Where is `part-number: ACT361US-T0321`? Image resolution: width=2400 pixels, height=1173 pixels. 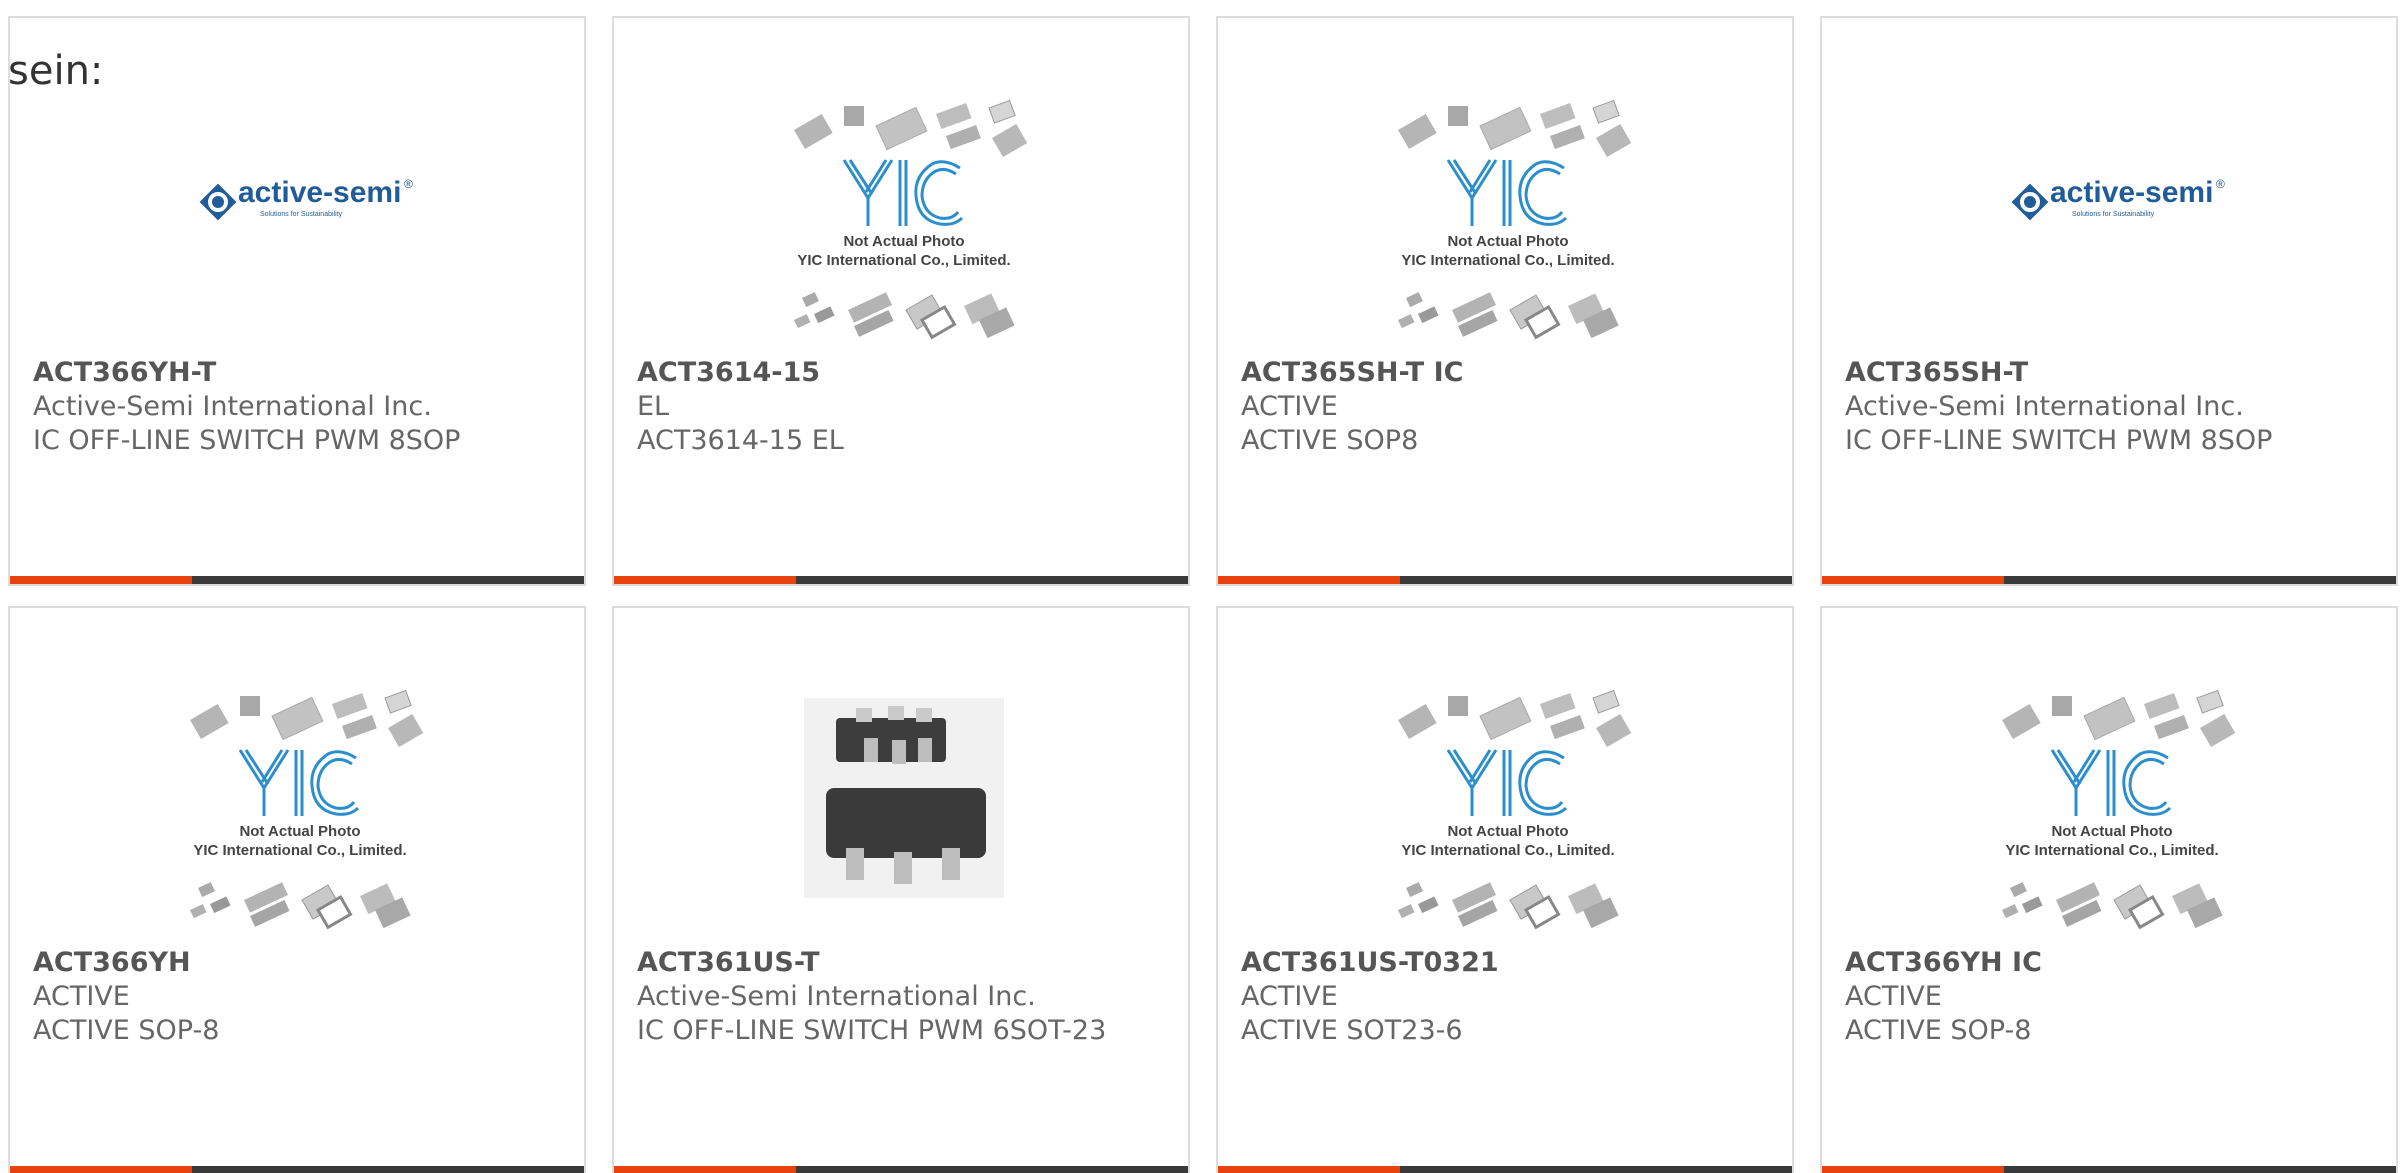
part-number: ACT361US-T0321 is located at coordinates (1370, 962).